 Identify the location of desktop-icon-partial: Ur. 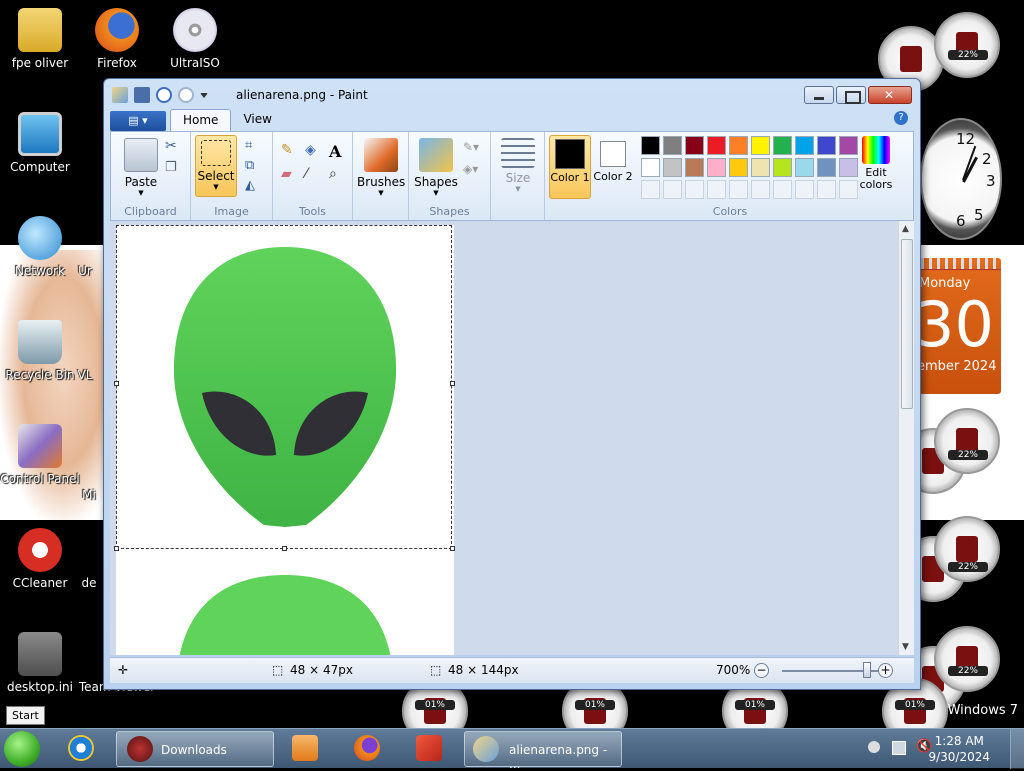
(85, 271).